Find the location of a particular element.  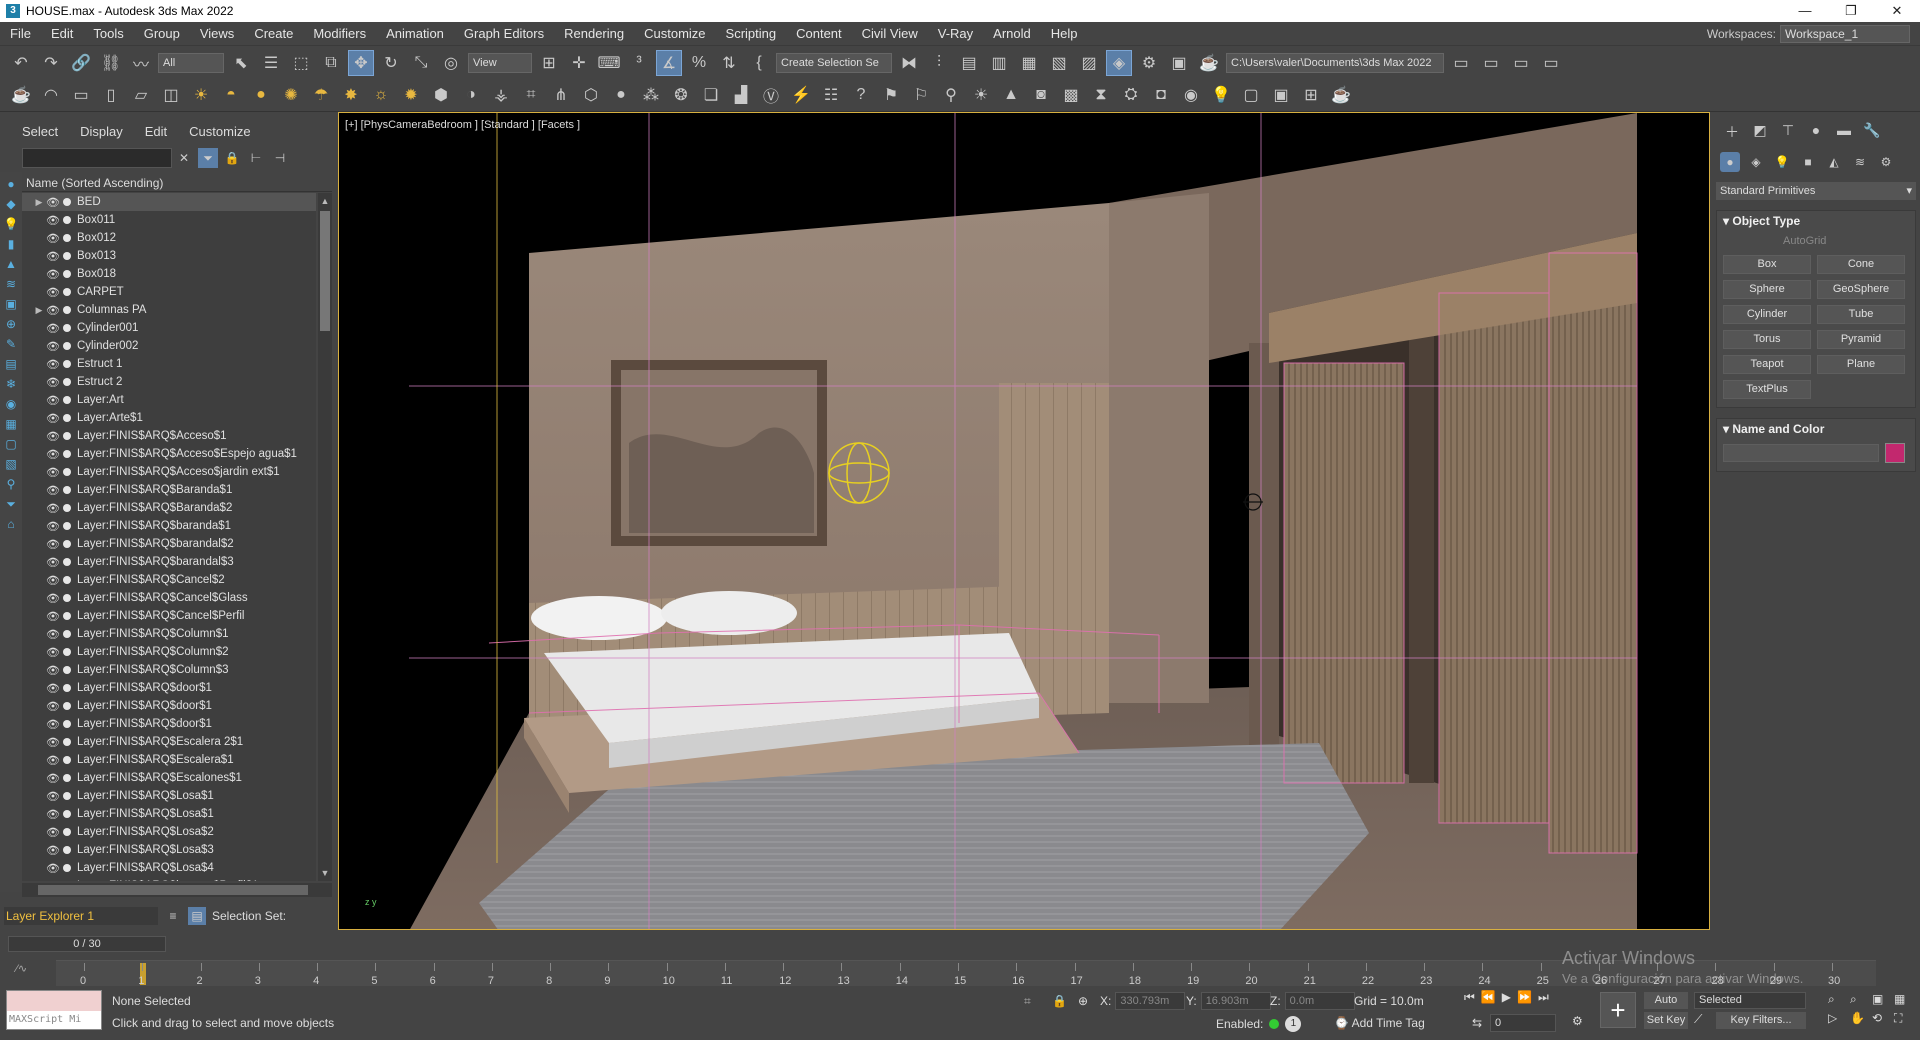

menu-file: File is located at coordinates (20, 33).